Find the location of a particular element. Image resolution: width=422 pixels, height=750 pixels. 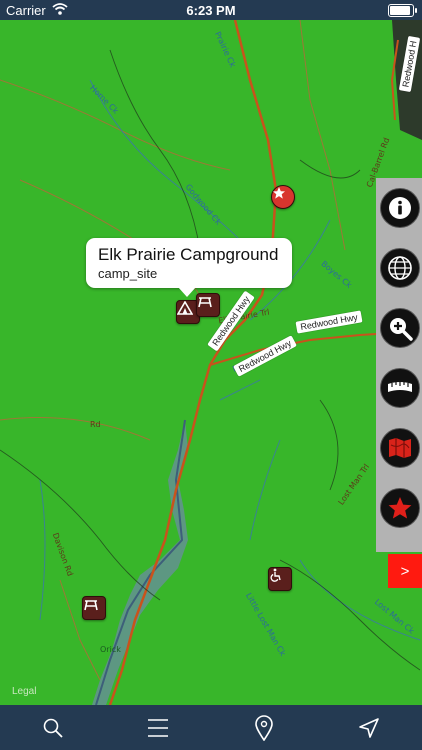

zoom-in-icon is located at coordinates (401, 329).